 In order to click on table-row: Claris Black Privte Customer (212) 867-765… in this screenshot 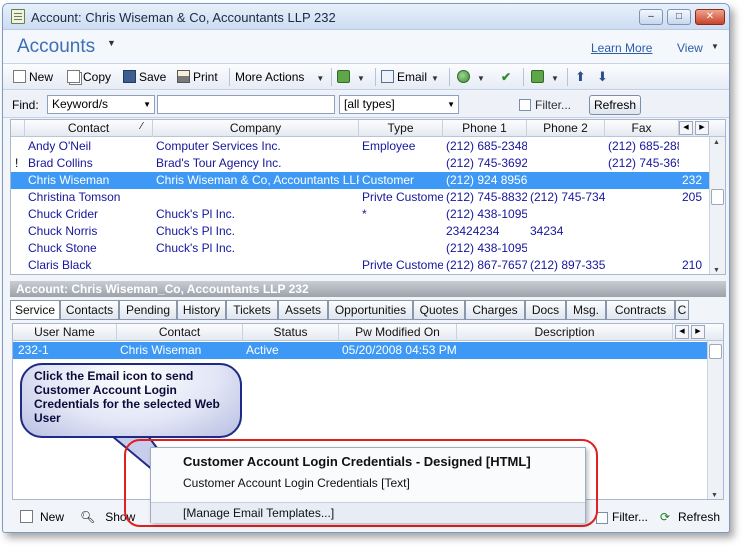, I will do `click(368, 265)`.